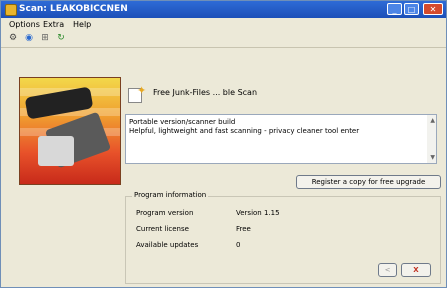  I want to click on info-label: Current license, so click(162, 229).